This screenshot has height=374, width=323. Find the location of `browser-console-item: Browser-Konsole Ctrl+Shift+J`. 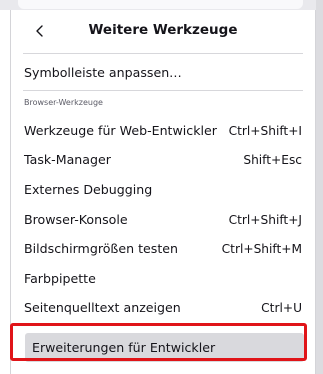

browser-console-item: Browser-Konsole Ctrl+Shift+J is located at coordinates (163, 219).